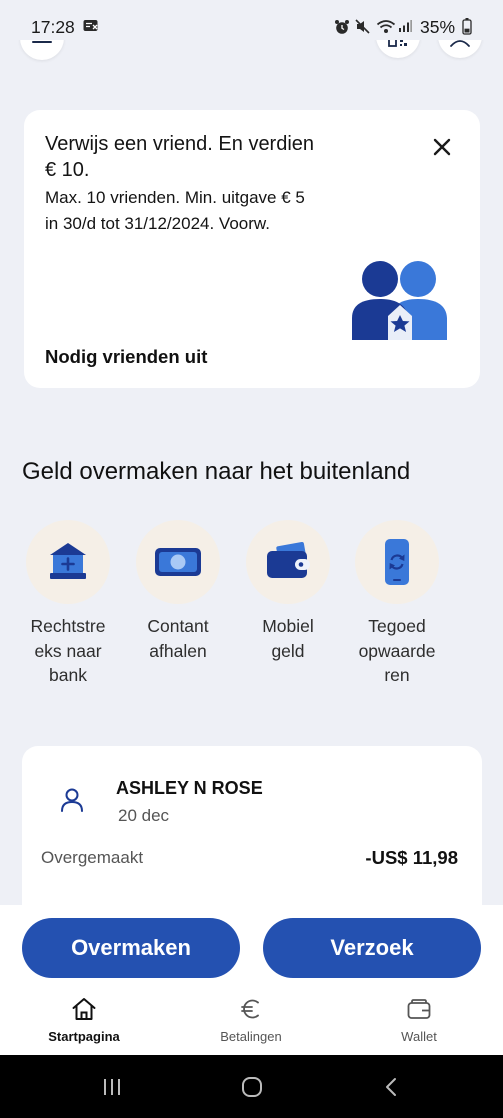 The image size is (503, 1118). Describe the element at coordinates (372, 948) in the screenshot. I see `request-money-button: Verzoek` at that location.